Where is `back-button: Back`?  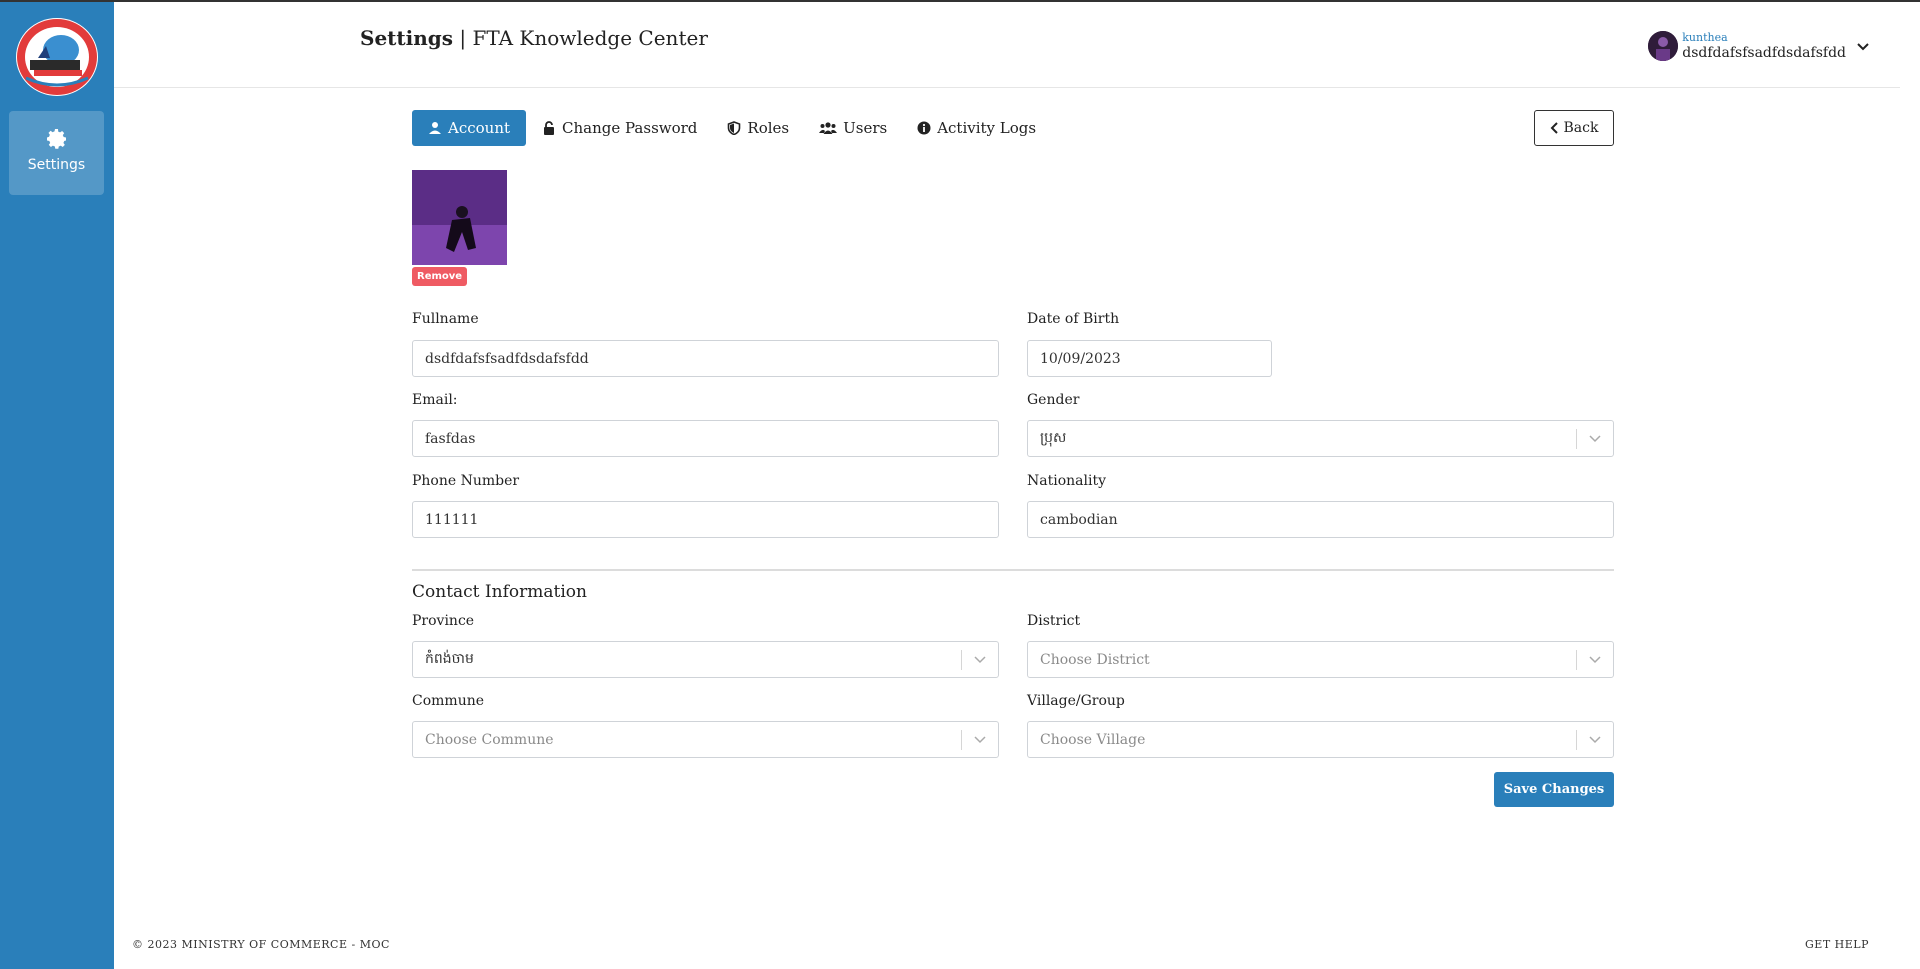
back-button: Back is located at coordinates (1574, 128).